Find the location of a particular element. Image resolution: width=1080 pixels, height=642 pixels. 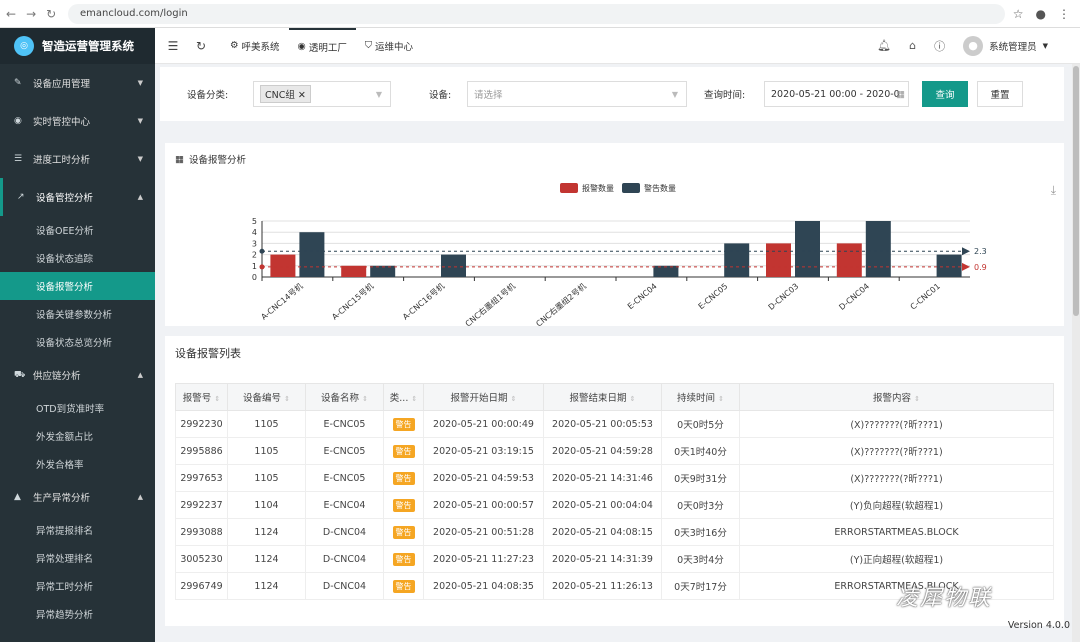

x-tick-label: D-CNC03 is located at coordinates (784, 297).